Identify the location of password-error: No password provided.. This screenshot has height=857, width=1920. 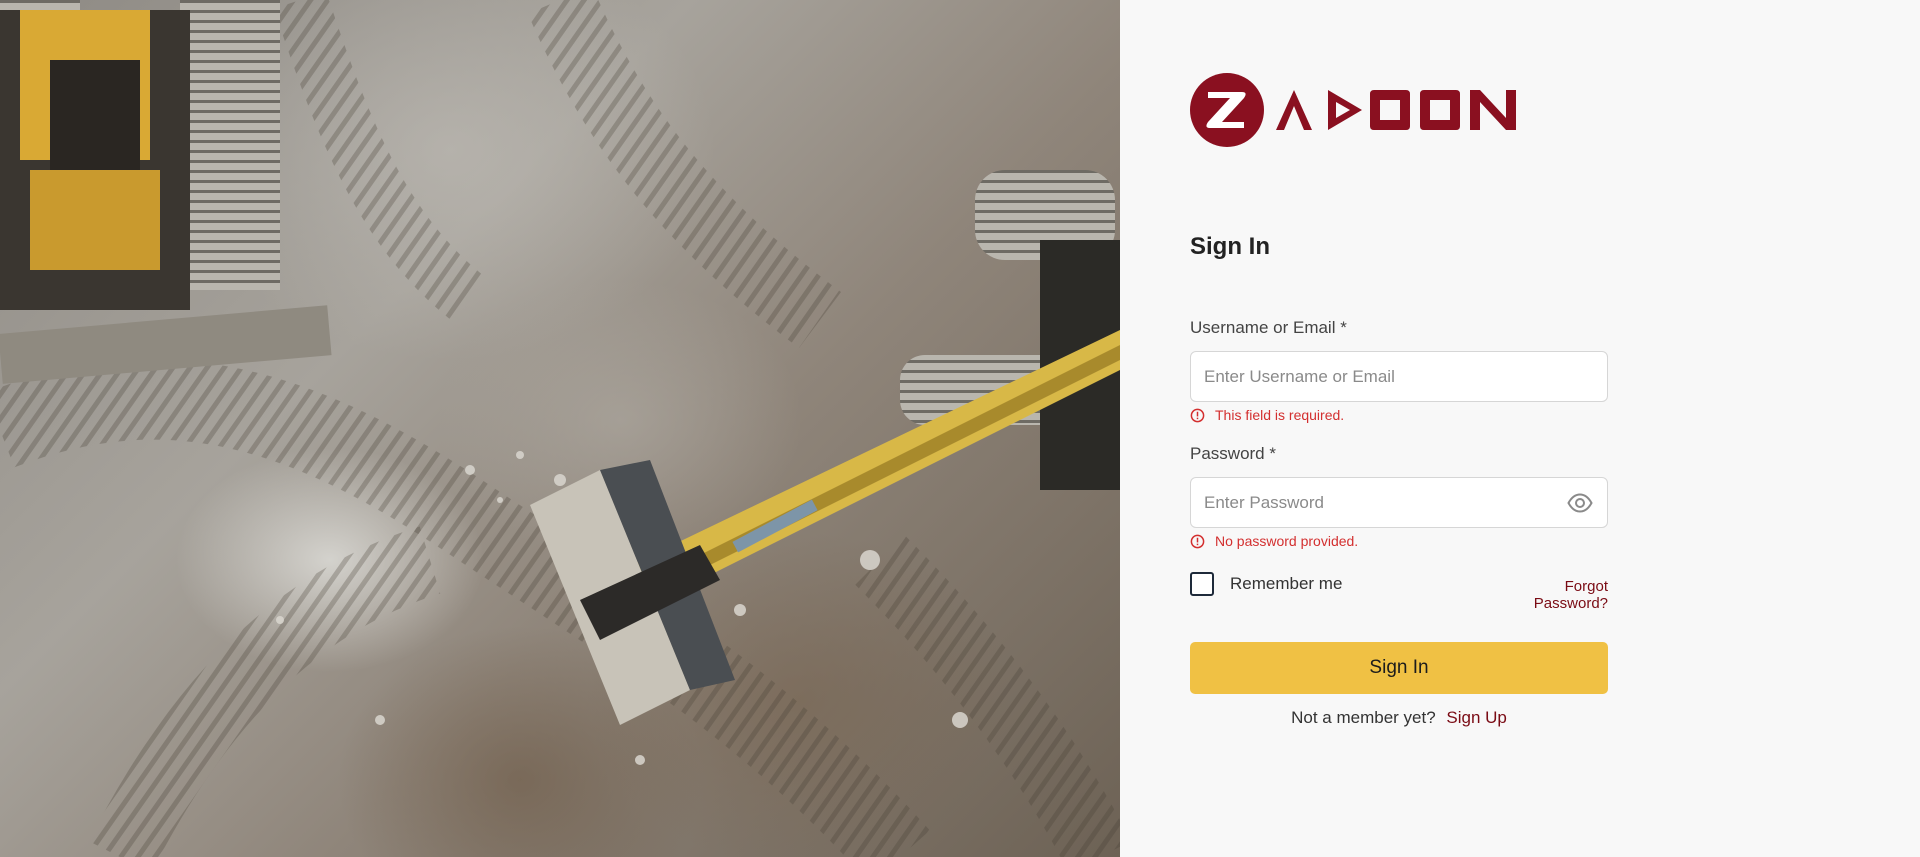
(1274, 541).